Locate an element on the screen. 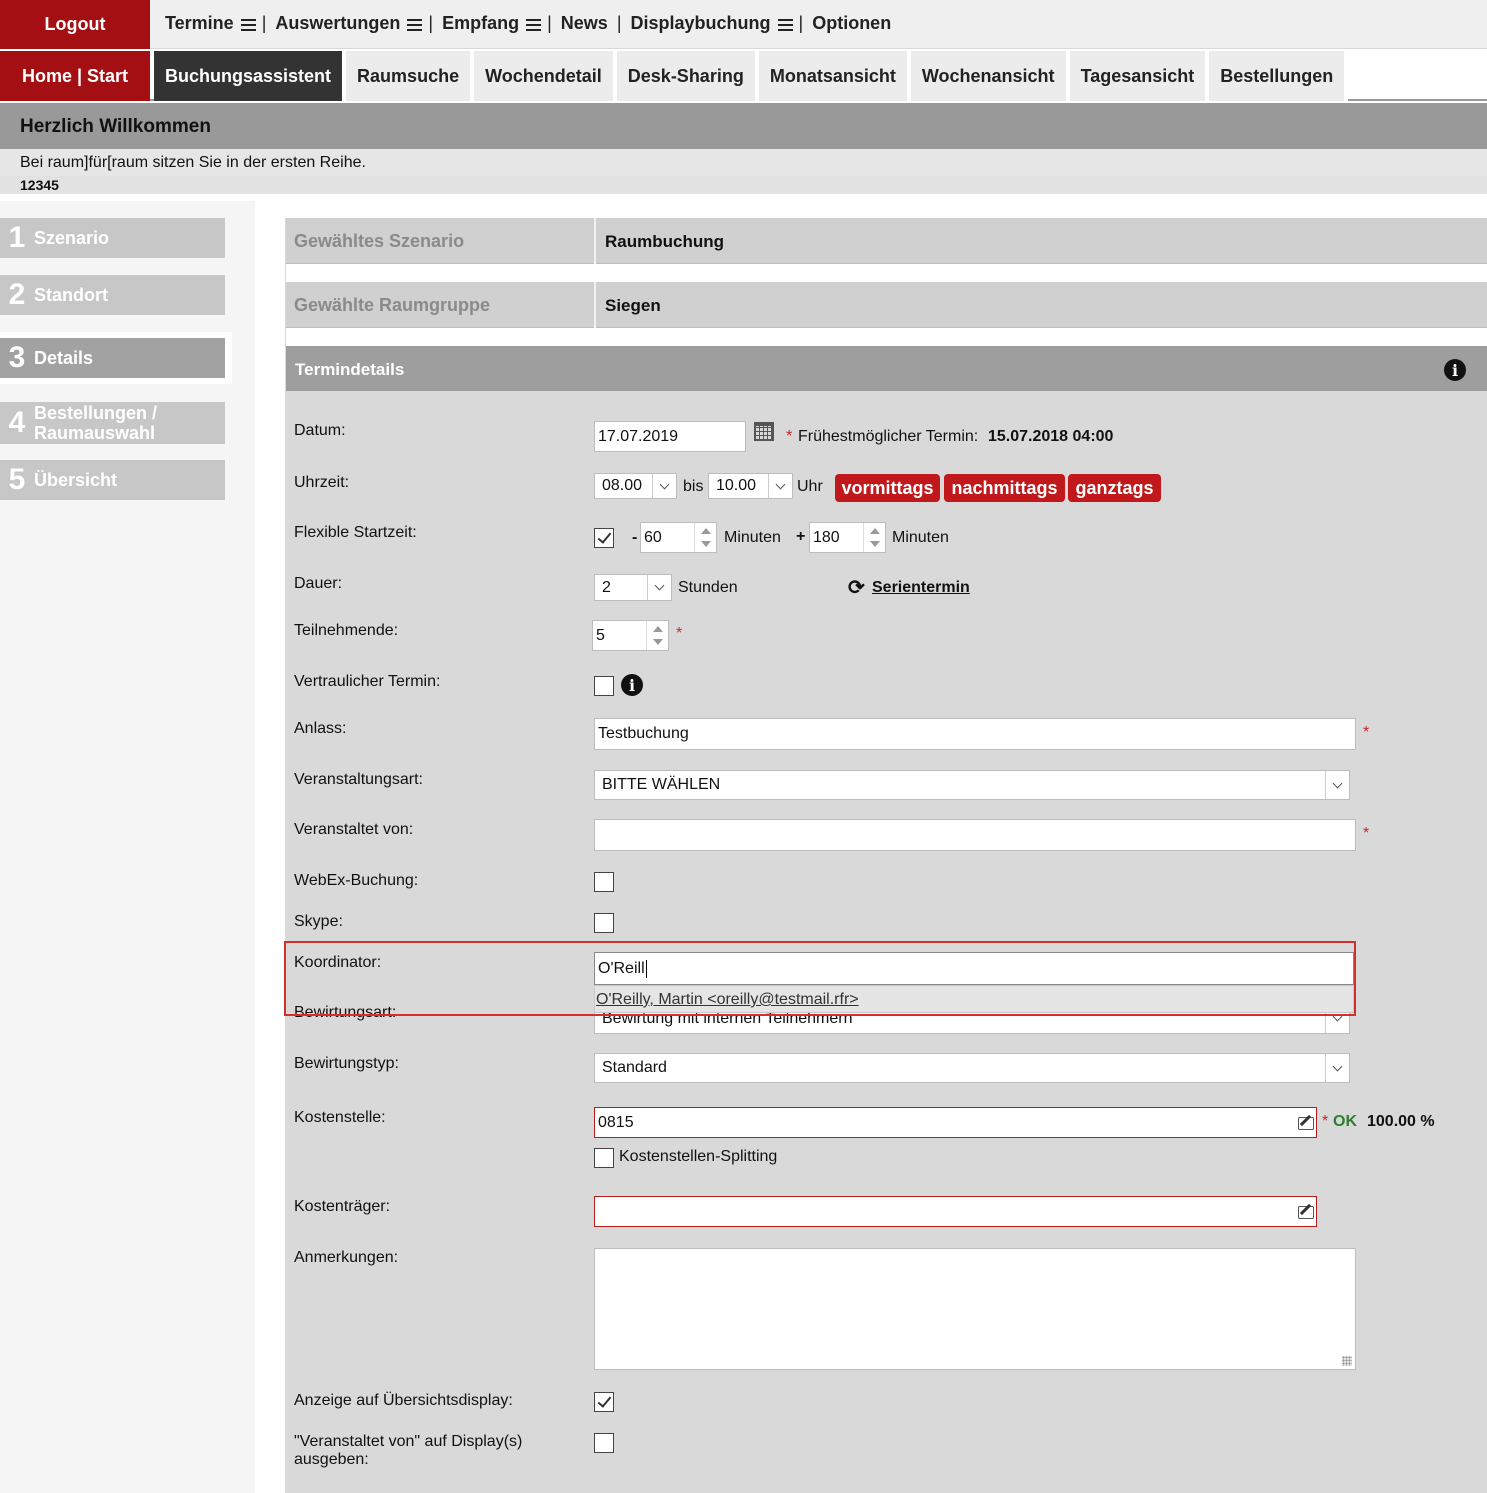 This screenshot has height=1493, width=1487. nav-termine: Termine | is located at coordinates (220, 23).